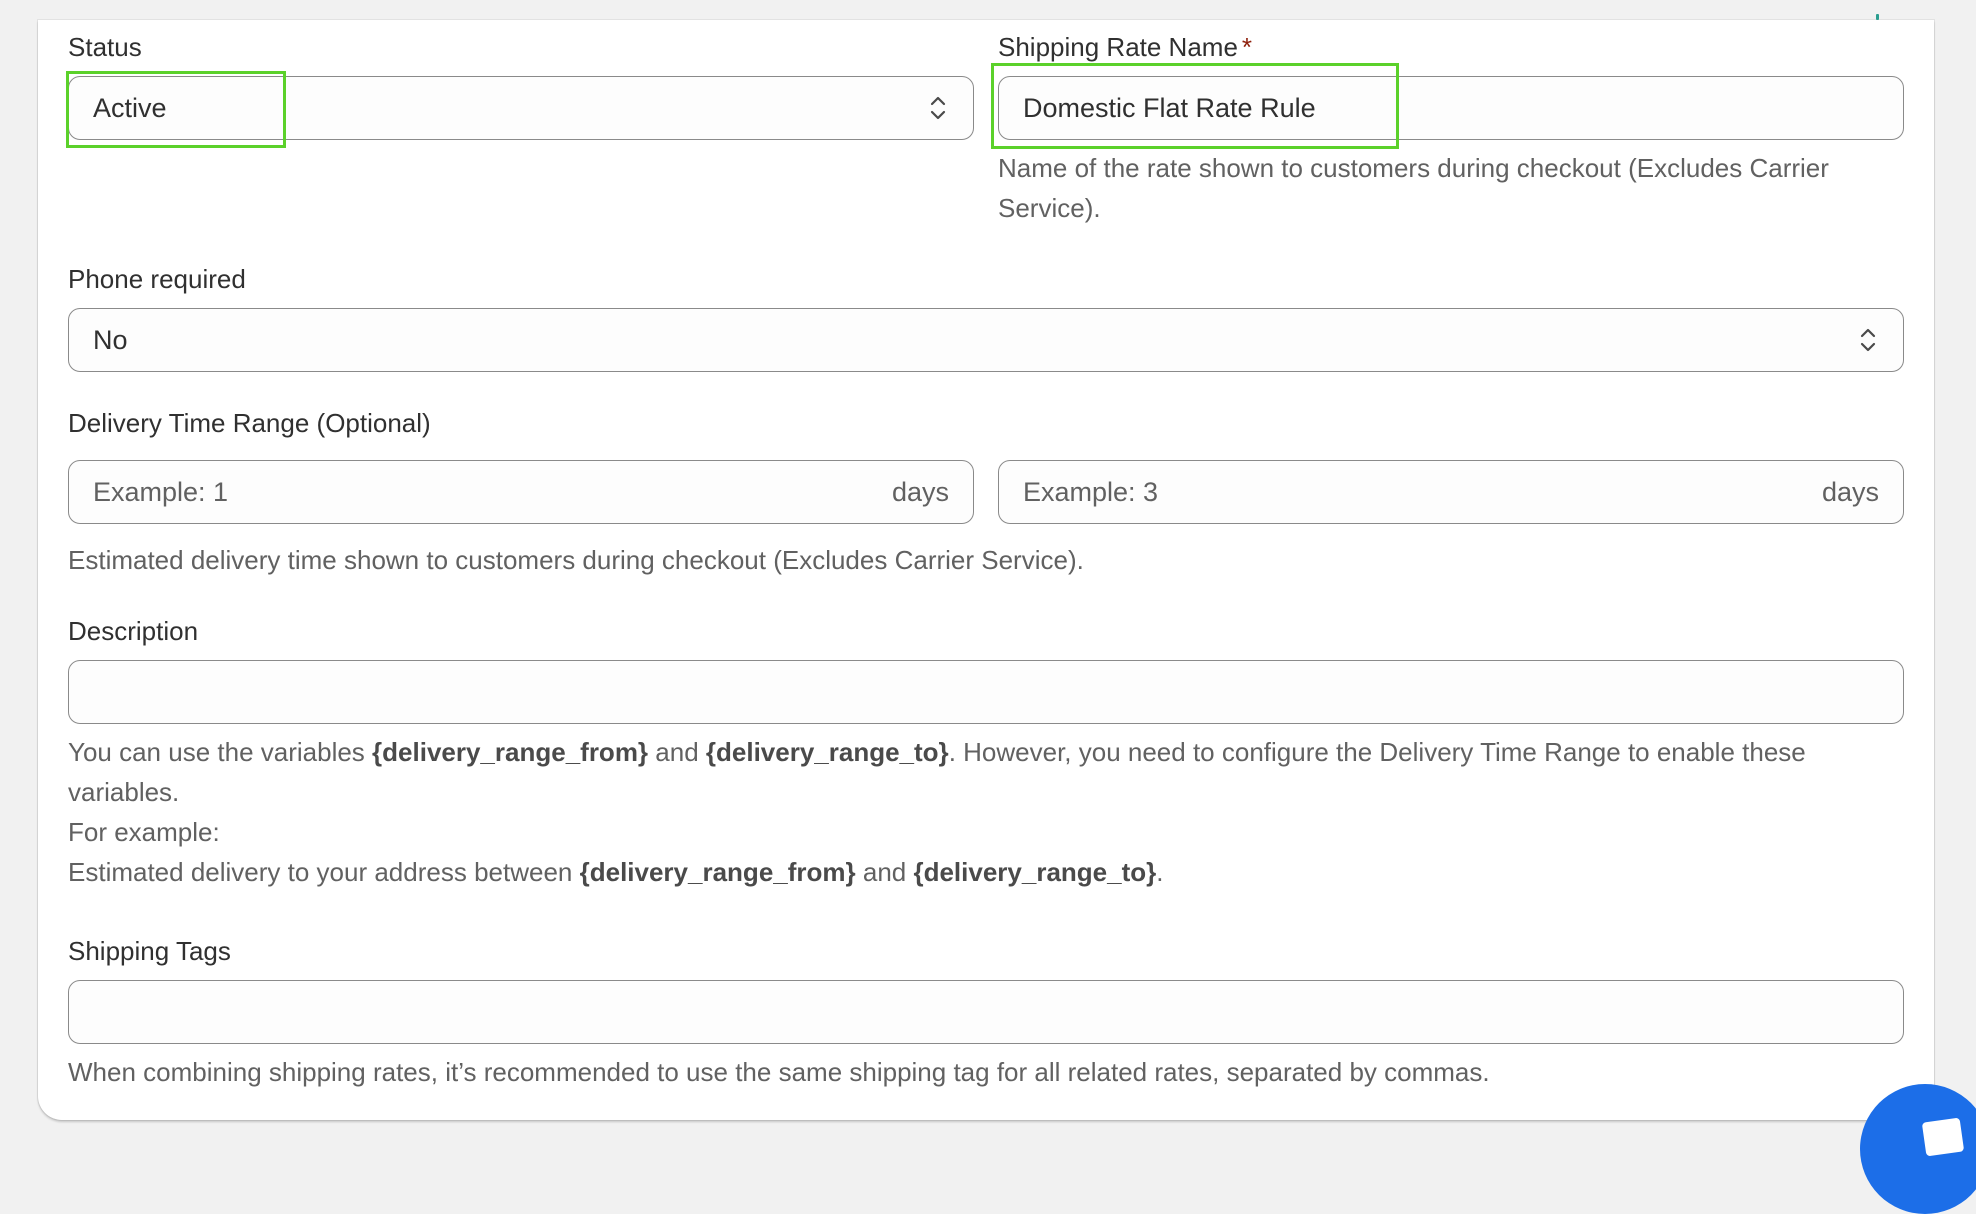 This screenshot has width=1976, height=1214. What do you see at coordinates (1247, 47) in the screenshot?
I see `required-mark: *` at bounding box center [1247, 47].